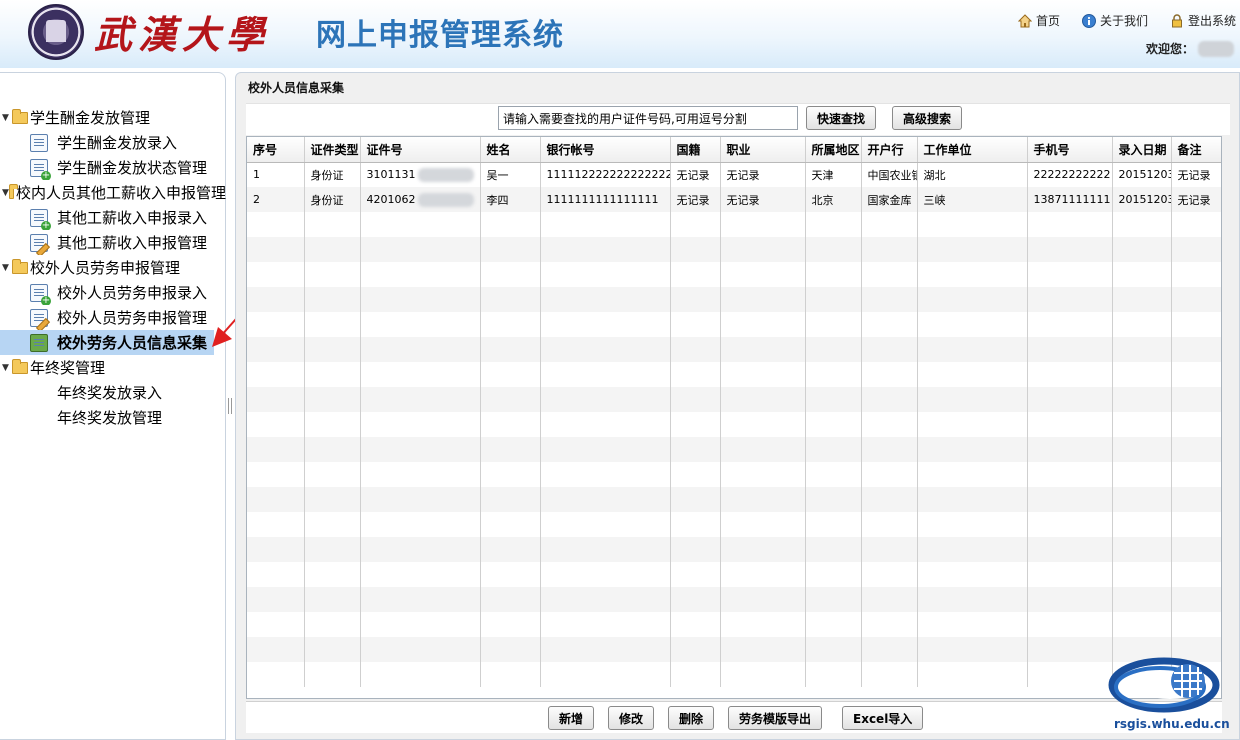  What do you see at coordinates (691, 718) in the screenshot?
I see `delete-button: 删除` at bounding box center [691, 718].